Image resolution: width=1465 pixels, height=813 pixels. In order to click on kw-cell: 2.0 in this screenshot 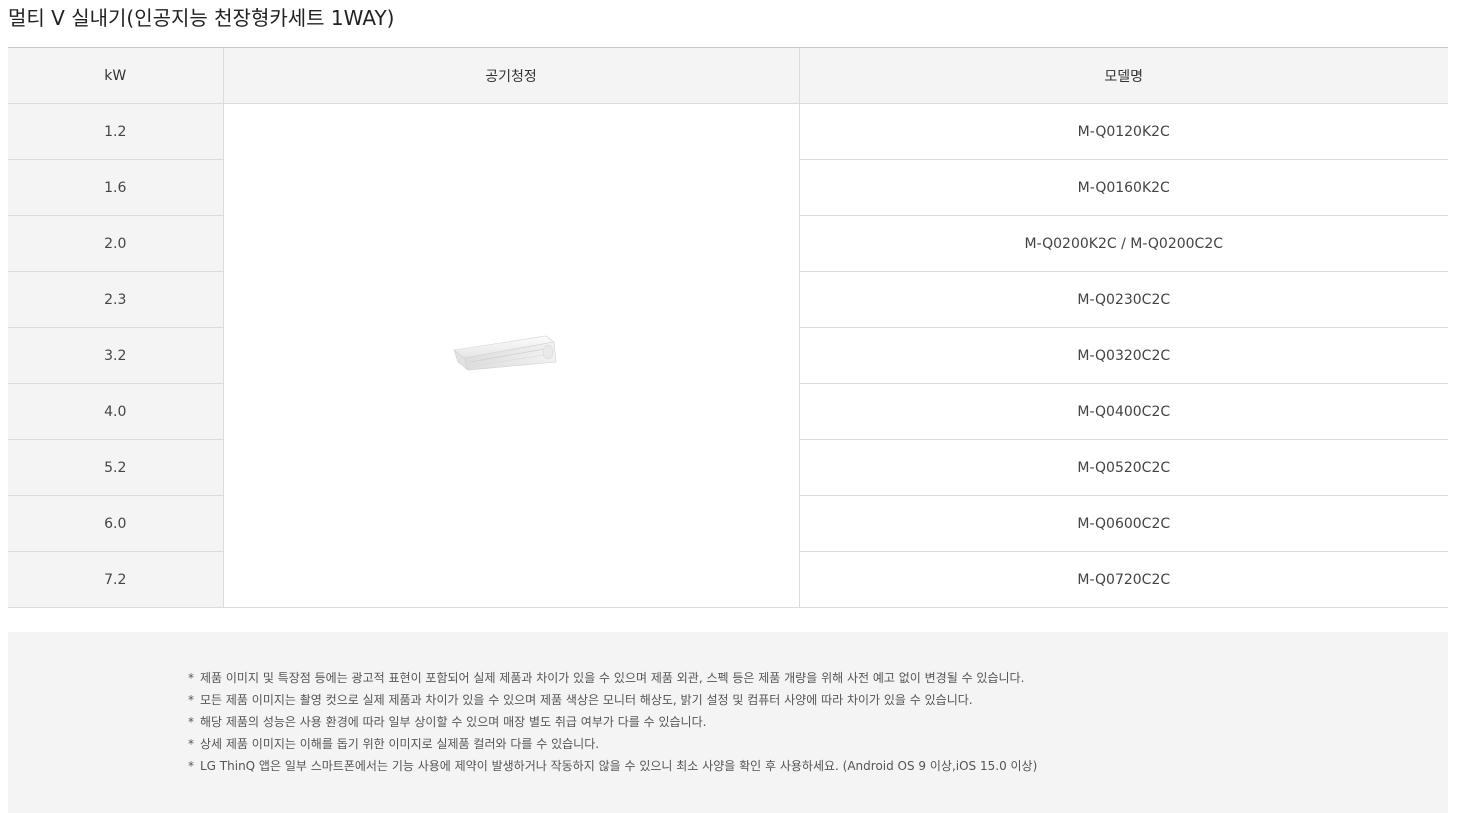, I will do `click(116, 243)`.